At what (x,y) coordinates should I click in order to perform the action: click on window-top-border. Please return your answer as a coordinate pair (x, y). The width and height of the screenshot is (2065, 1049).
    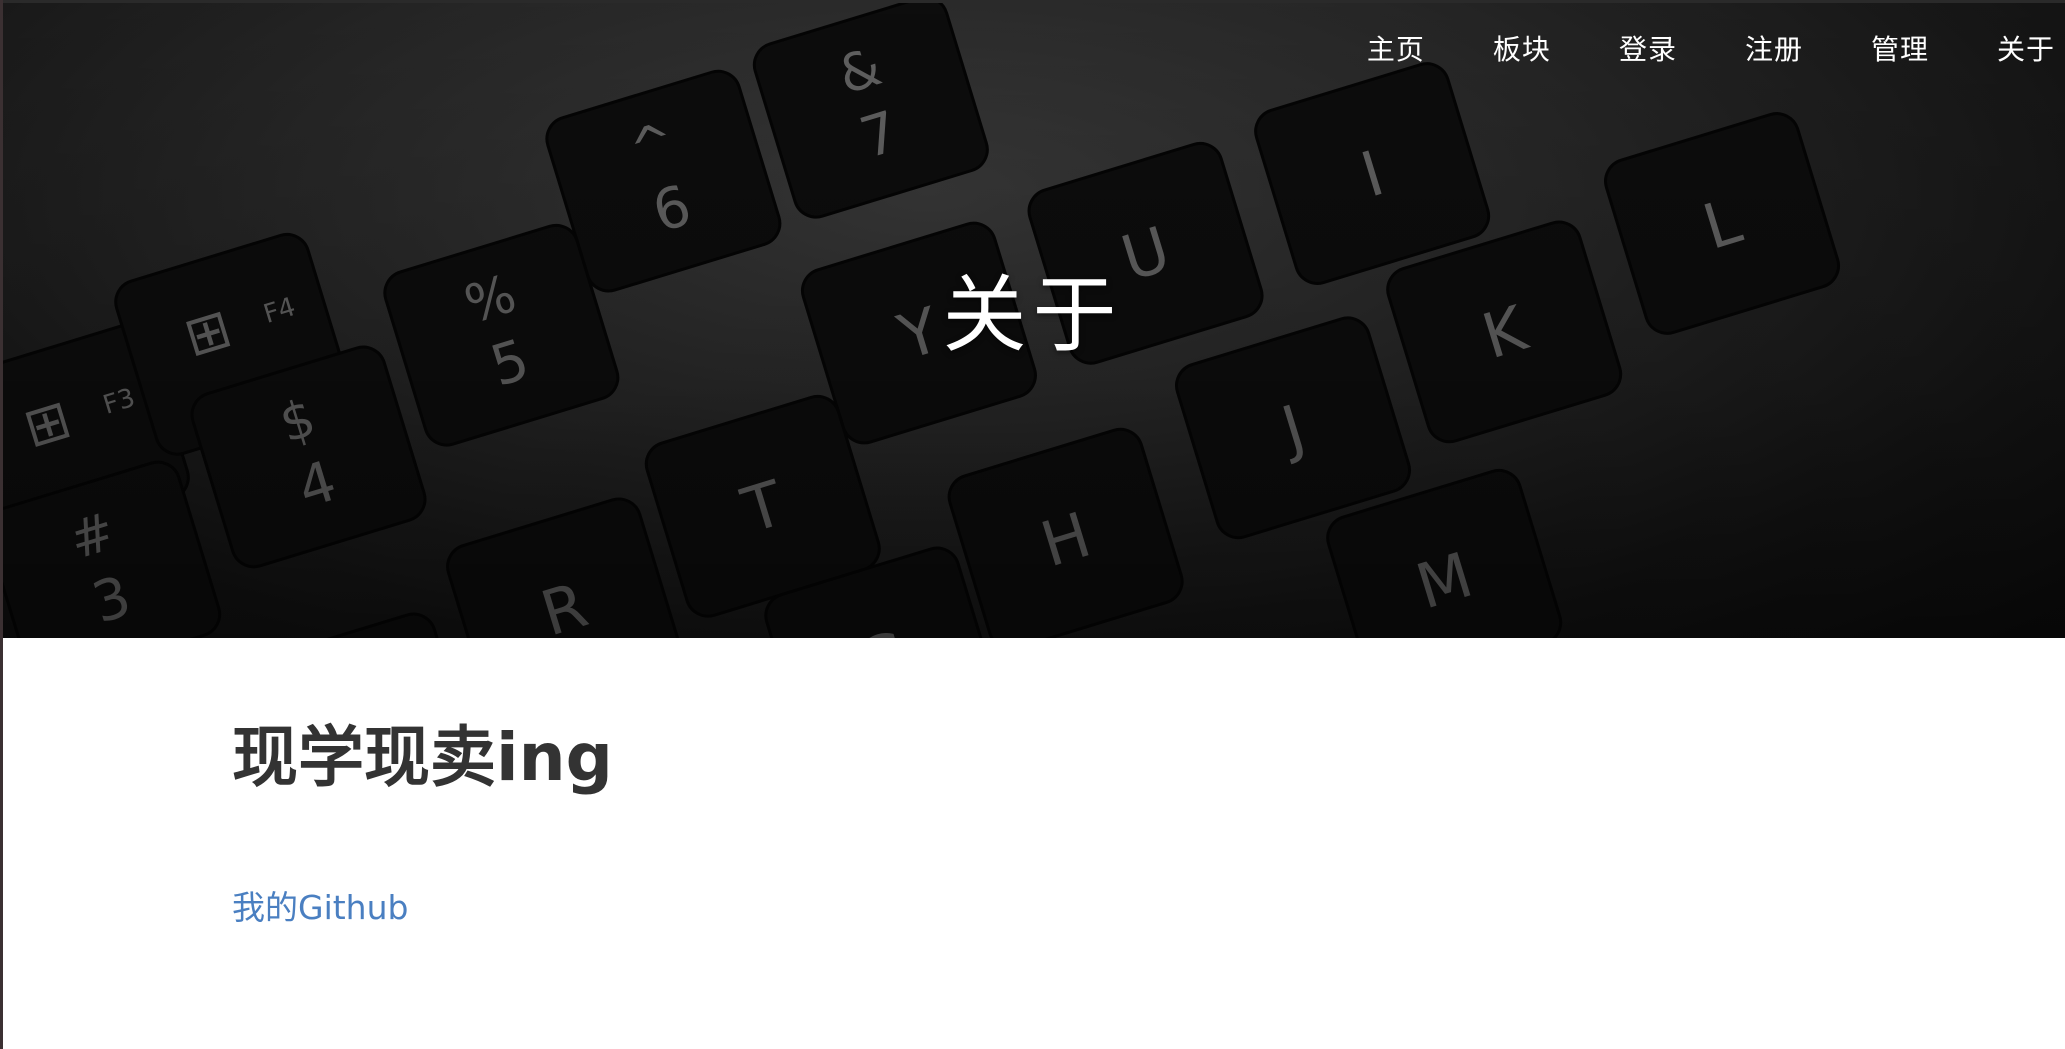
    Looking at the image, I should click on (1032, 1).